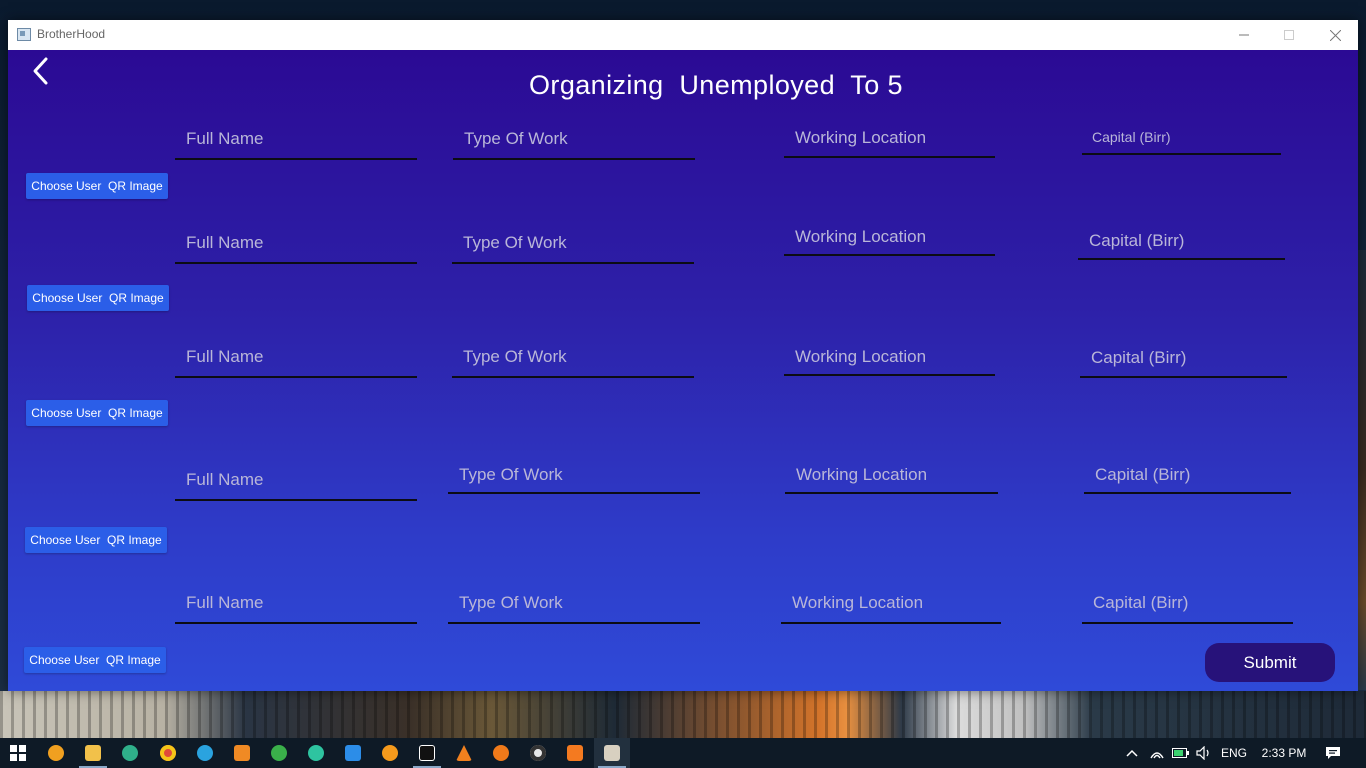 The image size is (1366, 768). Describe the element at coordinates (97, 186) in the screenshot. I see `choose-qr-button-1: Choose User QR Image` at that location.